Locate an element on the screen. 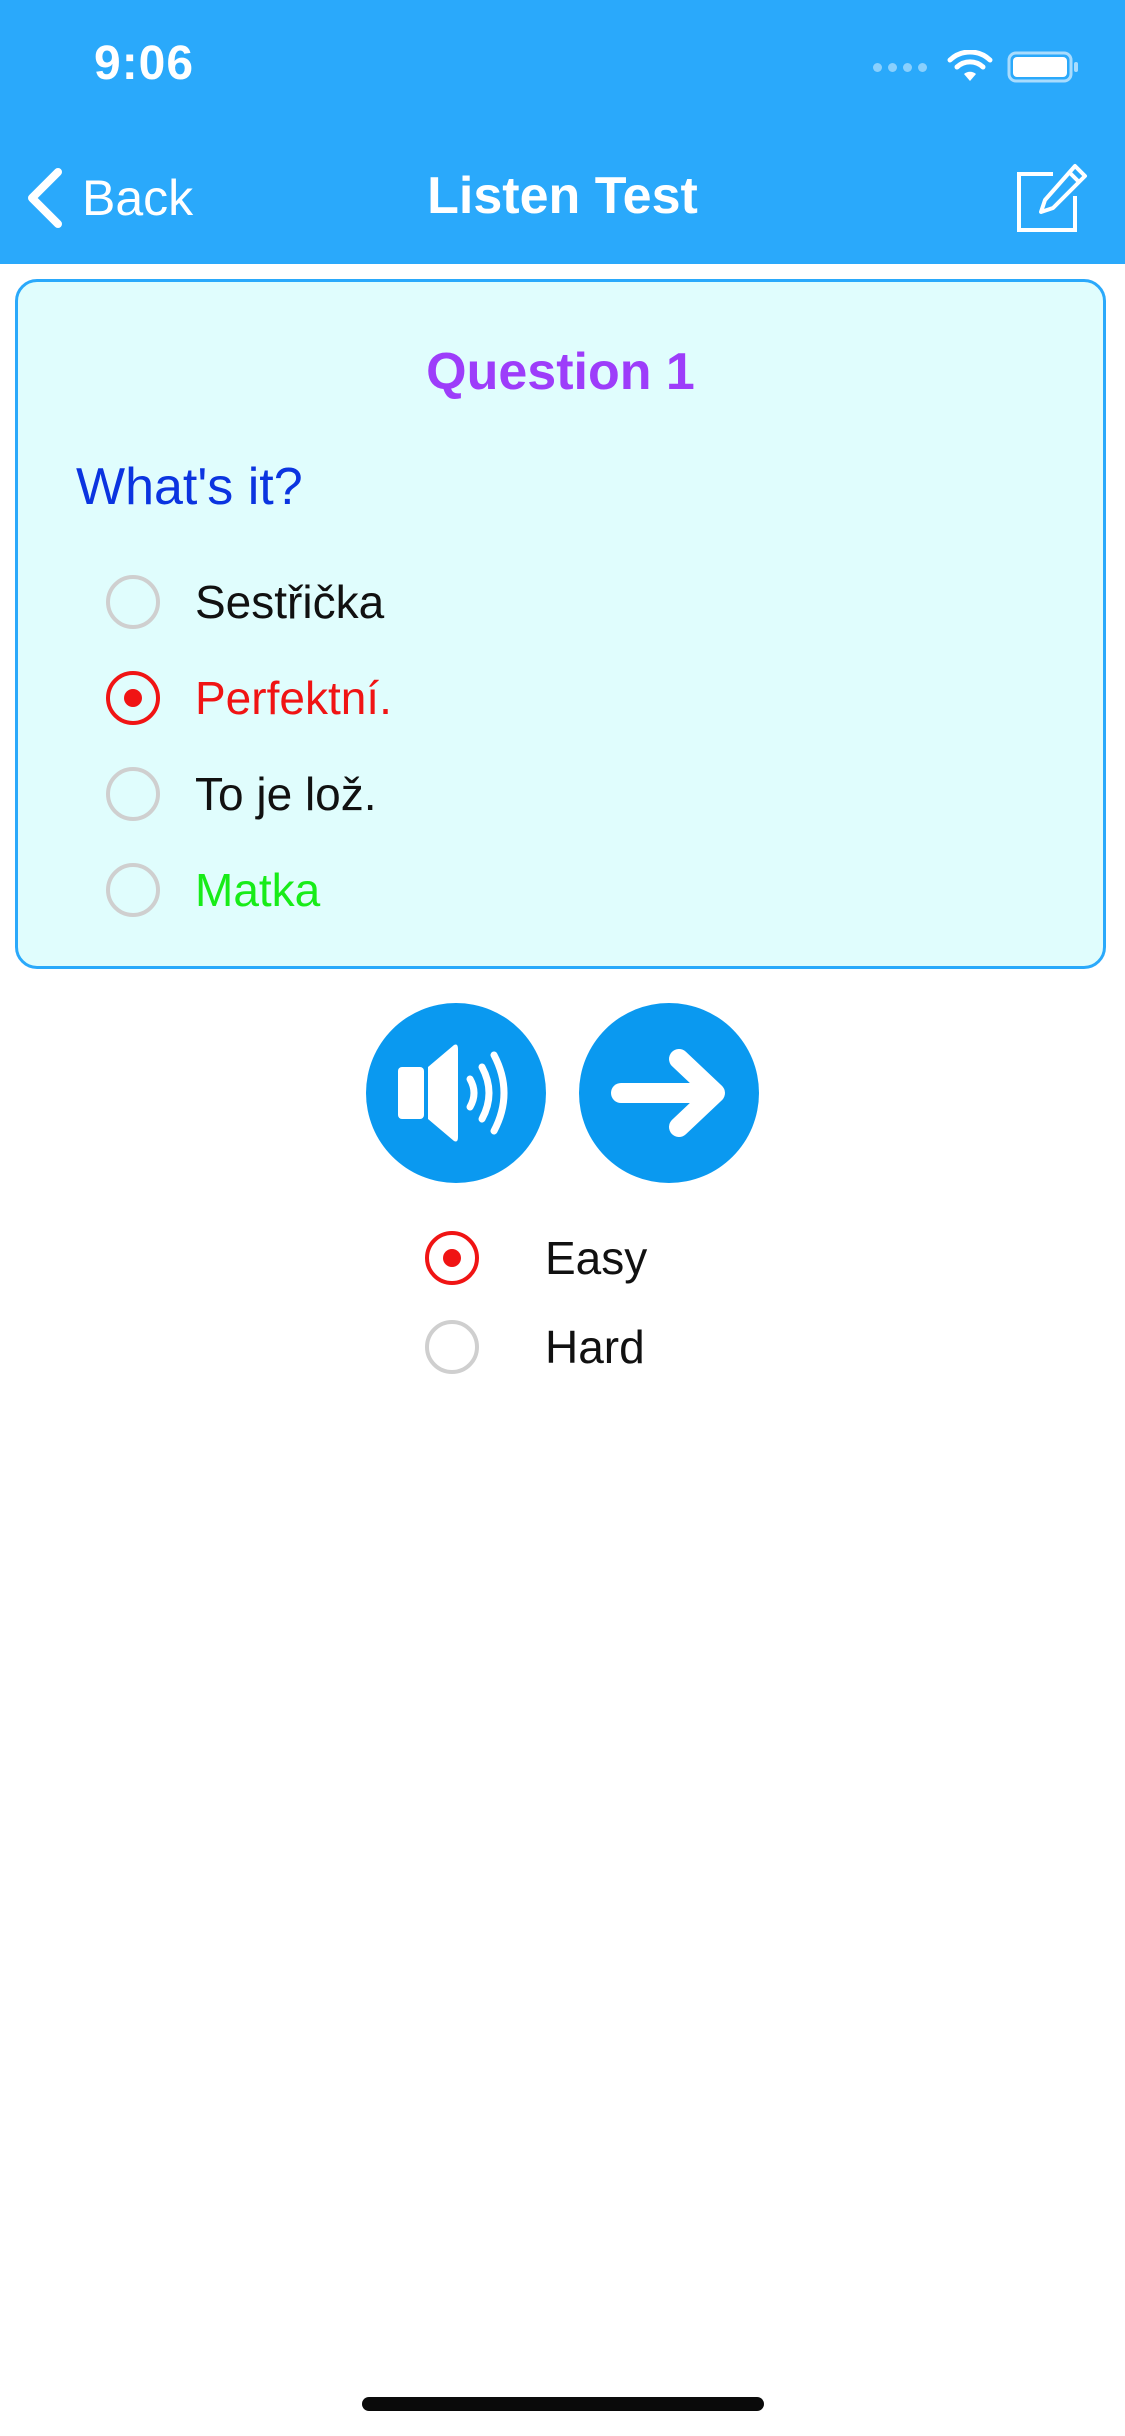 The height and width of the screenshot is (2436, 1125). play-audio-button is located at coordinates (456, 1093).